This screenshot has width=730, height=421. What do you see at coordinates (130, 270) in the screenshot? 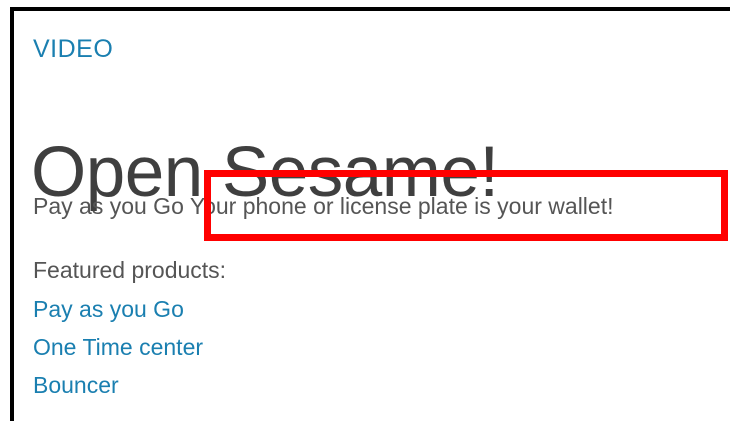
I see `featured-products-label: Featured products:` at bounding box center [130, 270].